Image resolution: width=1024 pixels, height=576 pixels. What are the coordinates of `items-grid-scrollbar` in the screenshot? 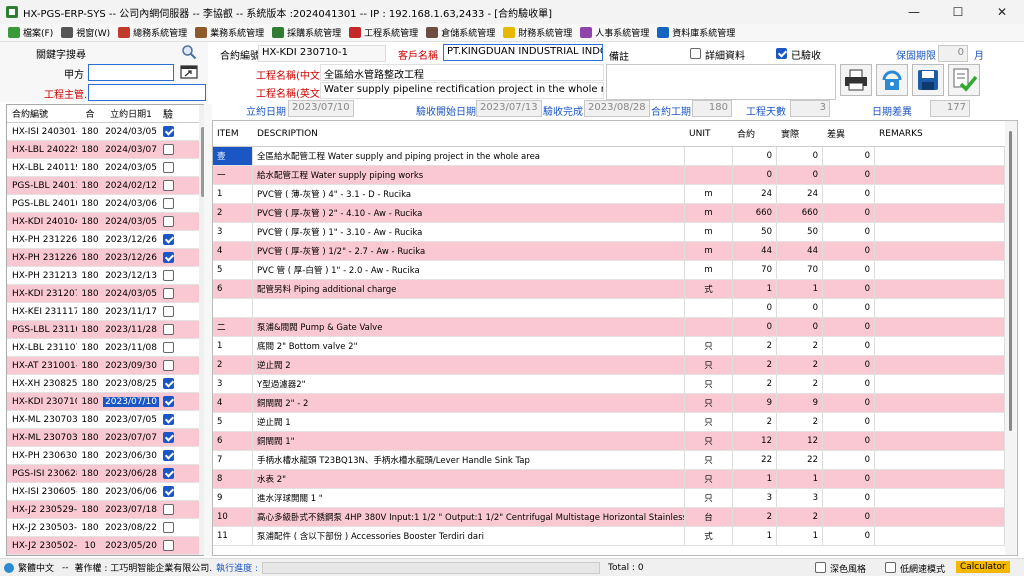 It's located at (1011, 338).